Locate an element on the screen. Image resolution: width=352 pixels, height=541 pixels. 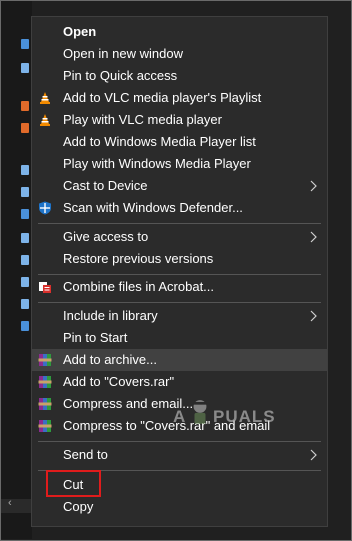
menu-item-wmp-play: Play with Windows Media Player is located at coordinates (179, 164).